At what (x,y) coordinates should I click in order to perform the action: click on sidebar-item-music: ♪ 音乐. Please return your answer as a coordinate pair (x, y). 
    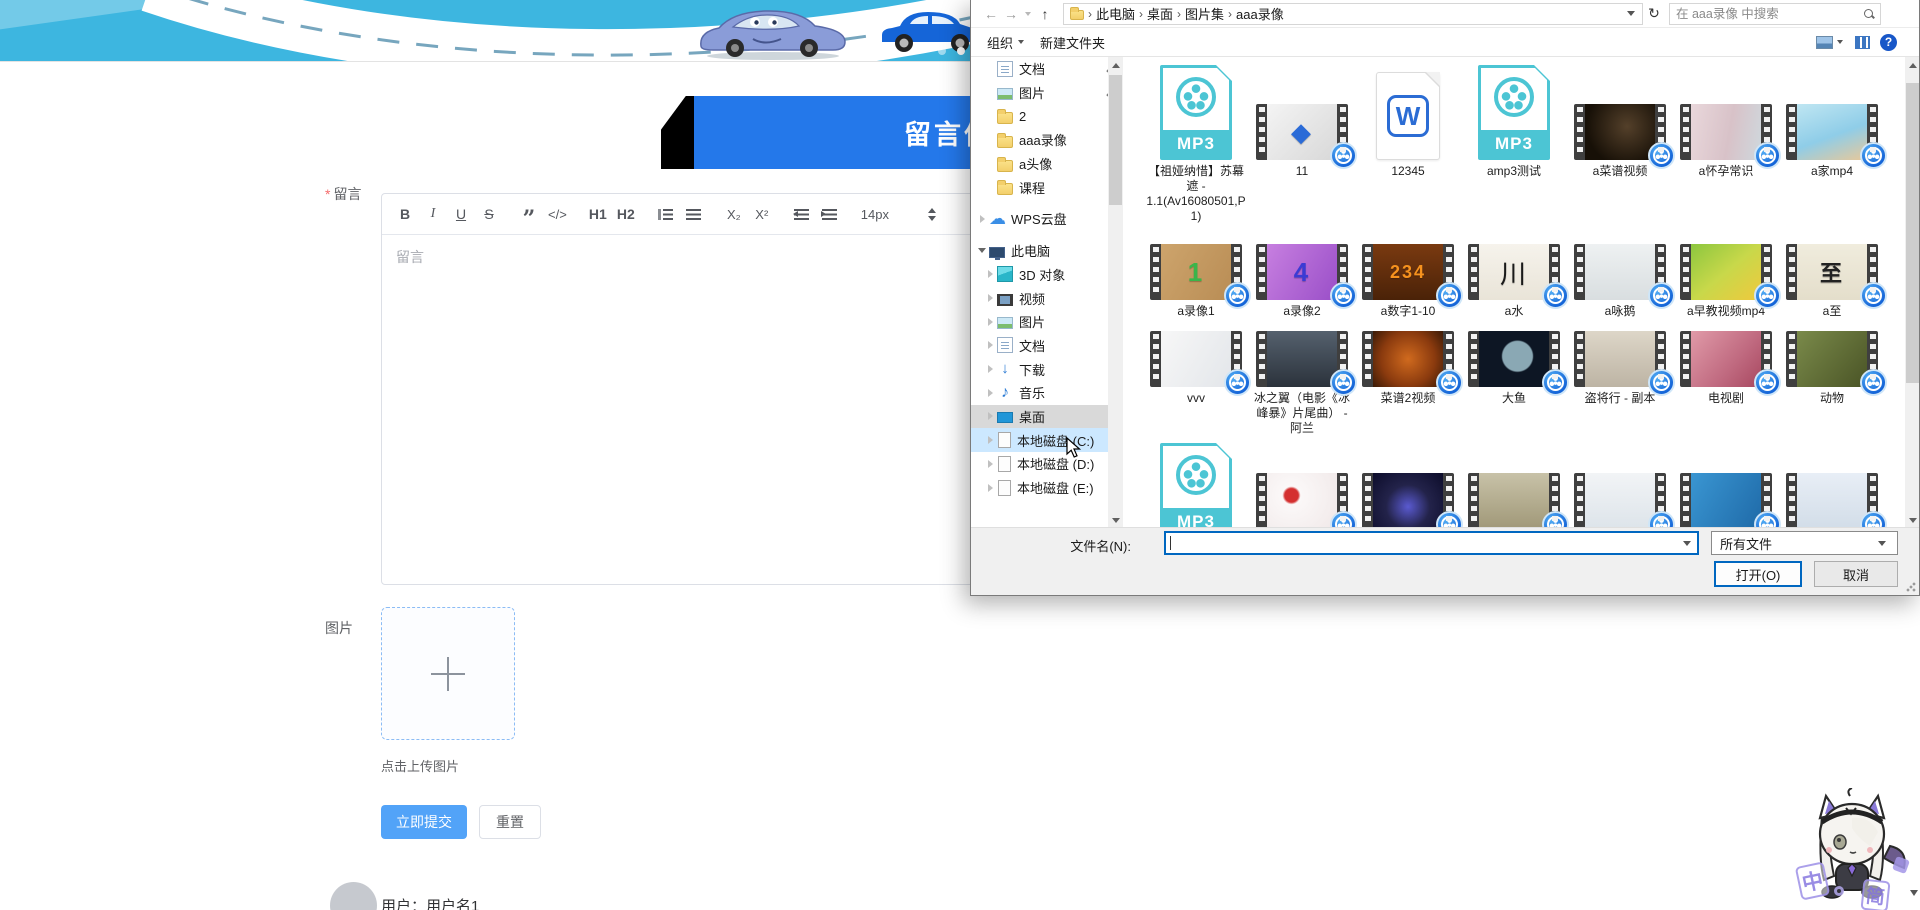
    Looking at the image, I should click on (1047, 393).